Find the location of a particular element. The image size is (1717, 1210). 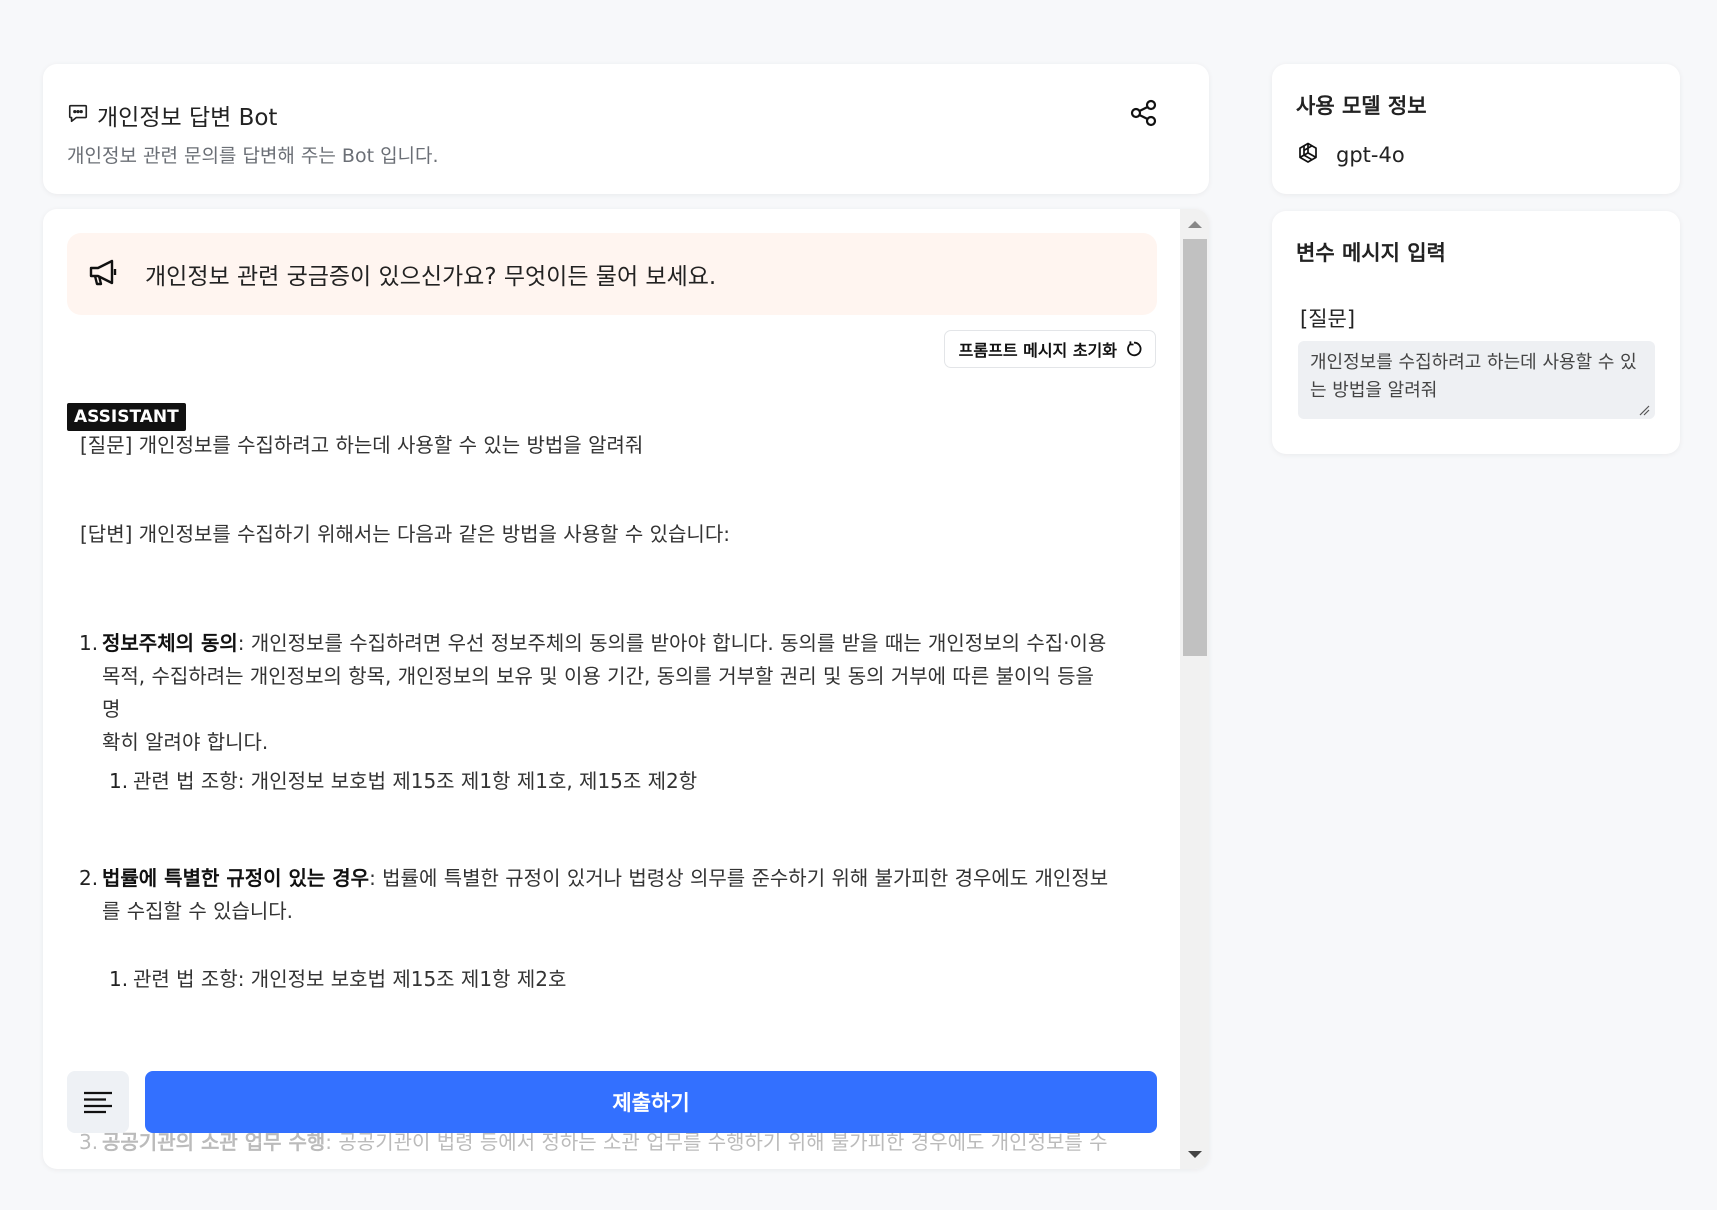

chat-bubble-icon is located at coordinates (78, 115).